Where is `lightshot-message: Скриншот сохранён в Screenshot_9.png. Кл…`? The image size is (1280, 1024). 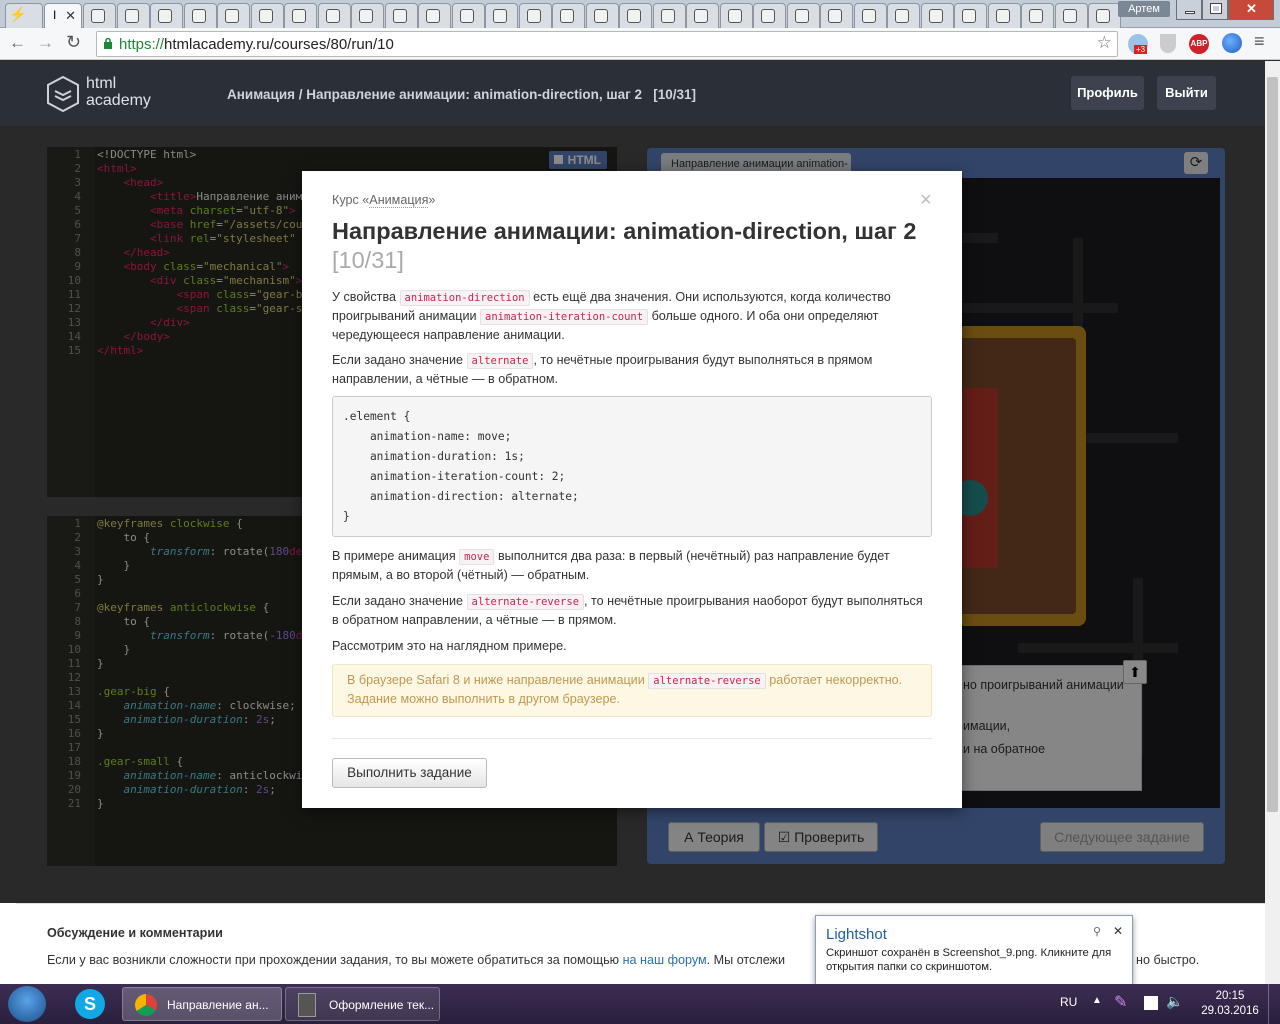
lightshot-message: Скриншот сохранён в Screenshot_9.png. Кл… is located at coordinates (969, 960).